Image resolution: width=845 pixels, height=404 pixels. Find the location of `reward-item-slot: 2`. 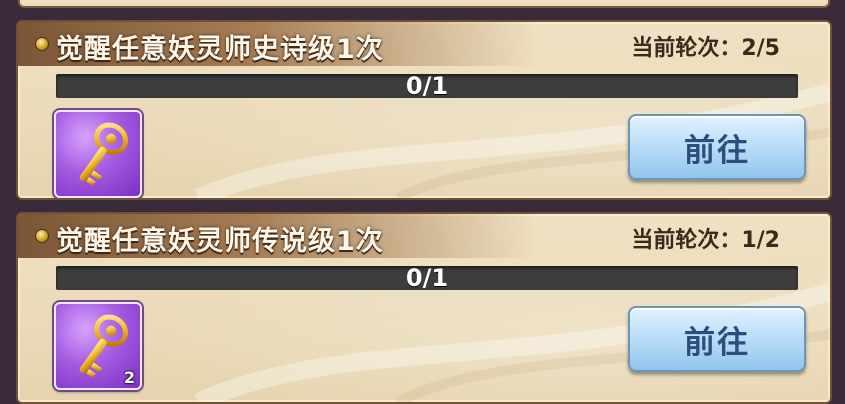

reward-item-slot: 2 is located at coordinates (98, 346).